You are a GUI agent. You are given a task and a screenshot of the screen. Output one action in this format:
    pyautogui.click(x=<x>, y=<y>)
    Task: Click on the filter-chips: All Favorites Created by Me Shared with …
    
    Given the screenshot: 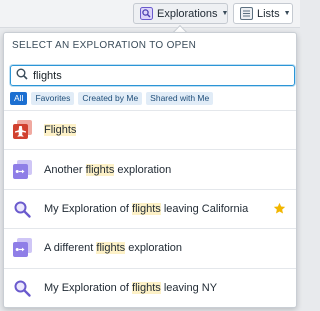 What is the action you would take?
    pyautogui.click(x=112, y=98)
    